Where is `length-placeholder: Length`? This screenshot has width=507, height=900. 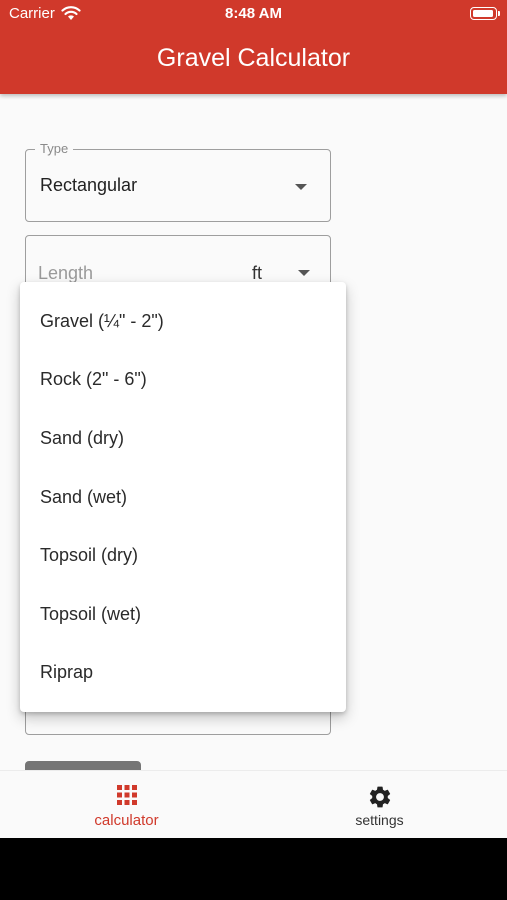 length-placeholder: Length is located at coordinates (66, 273).